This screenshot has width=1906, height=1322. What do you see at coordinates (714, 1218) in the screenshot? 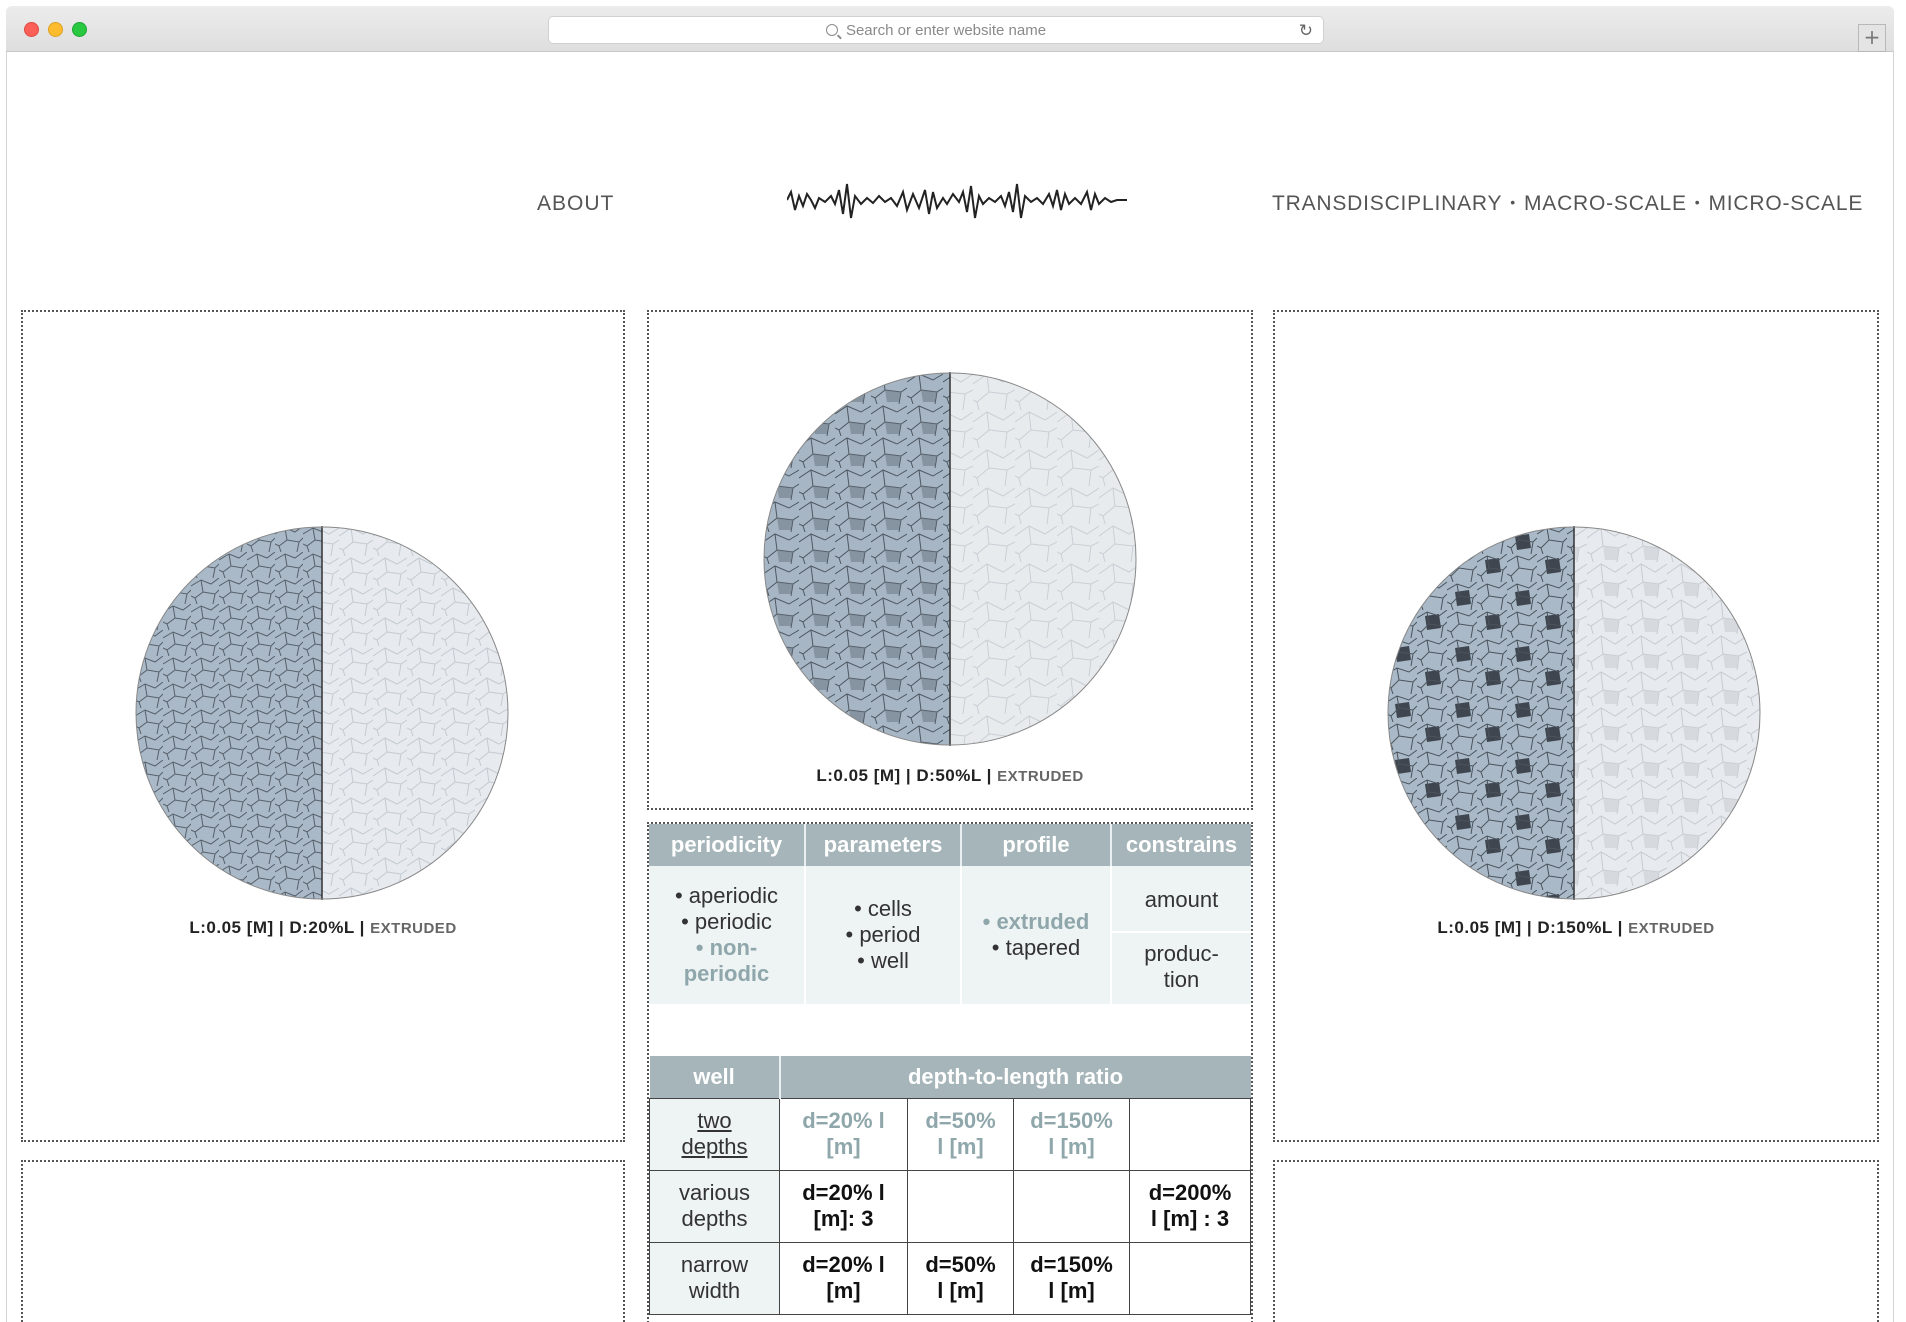
I see `row-label-text: depths` at bounding box center [714, 1218].